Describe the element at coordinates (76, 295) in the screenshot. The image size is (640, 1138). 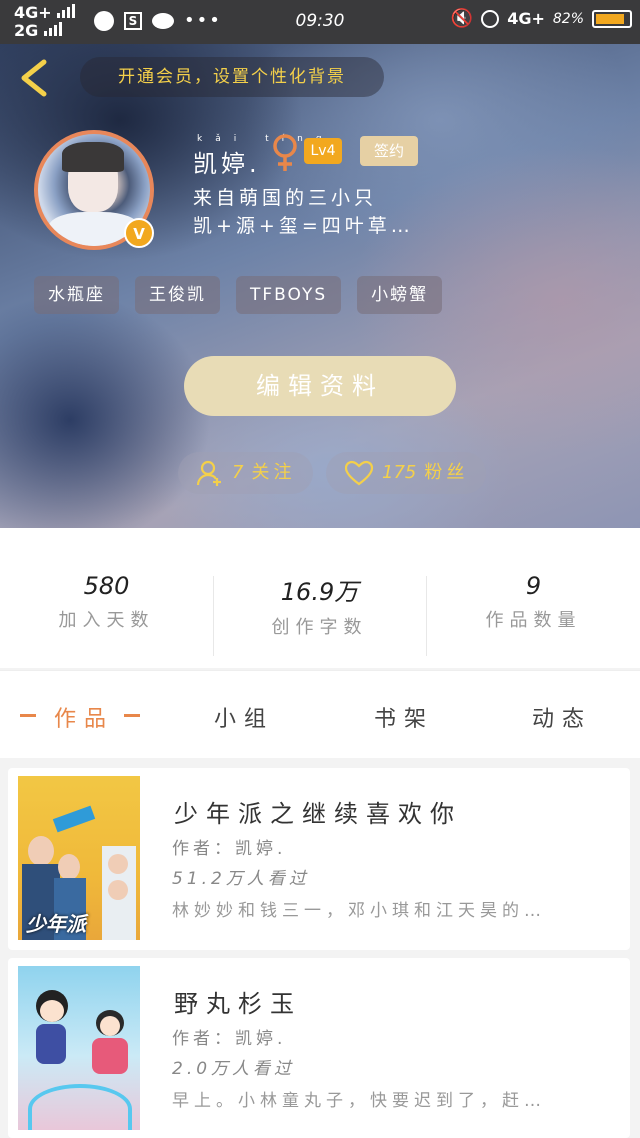
I see `tag-item: 水瓶座` at that location.